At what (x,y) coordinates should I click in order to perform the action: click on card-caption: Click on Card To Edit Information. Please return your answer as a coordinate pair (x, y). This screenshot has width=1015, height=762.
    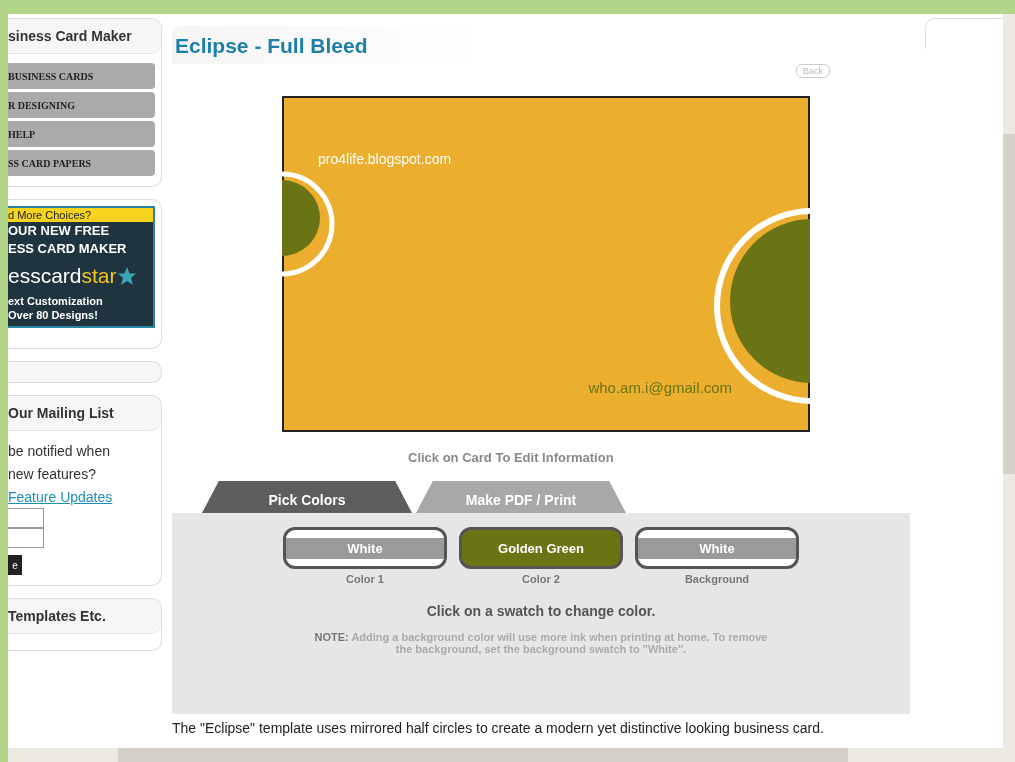
    Looking at the image, I should click on (511, 457).